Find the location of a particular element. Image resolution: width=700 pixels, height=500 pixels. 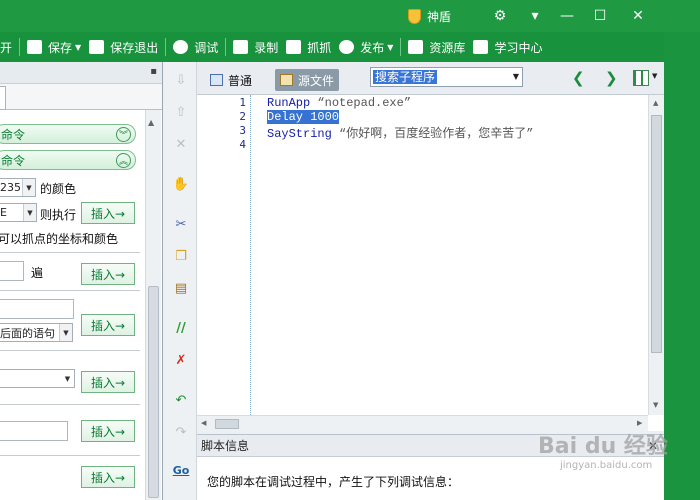

redo-icon: ↷ is located at coordinates (181, 432).